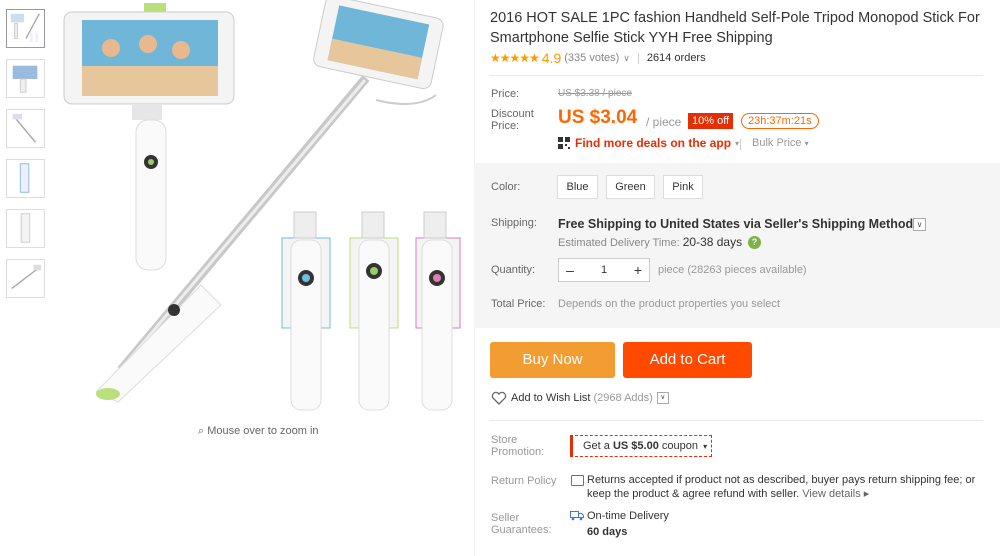 This screenshot has width=1000, height=556. I want to click on zoom-hint-text: Mouse over to zoom in, so click(263, 431).